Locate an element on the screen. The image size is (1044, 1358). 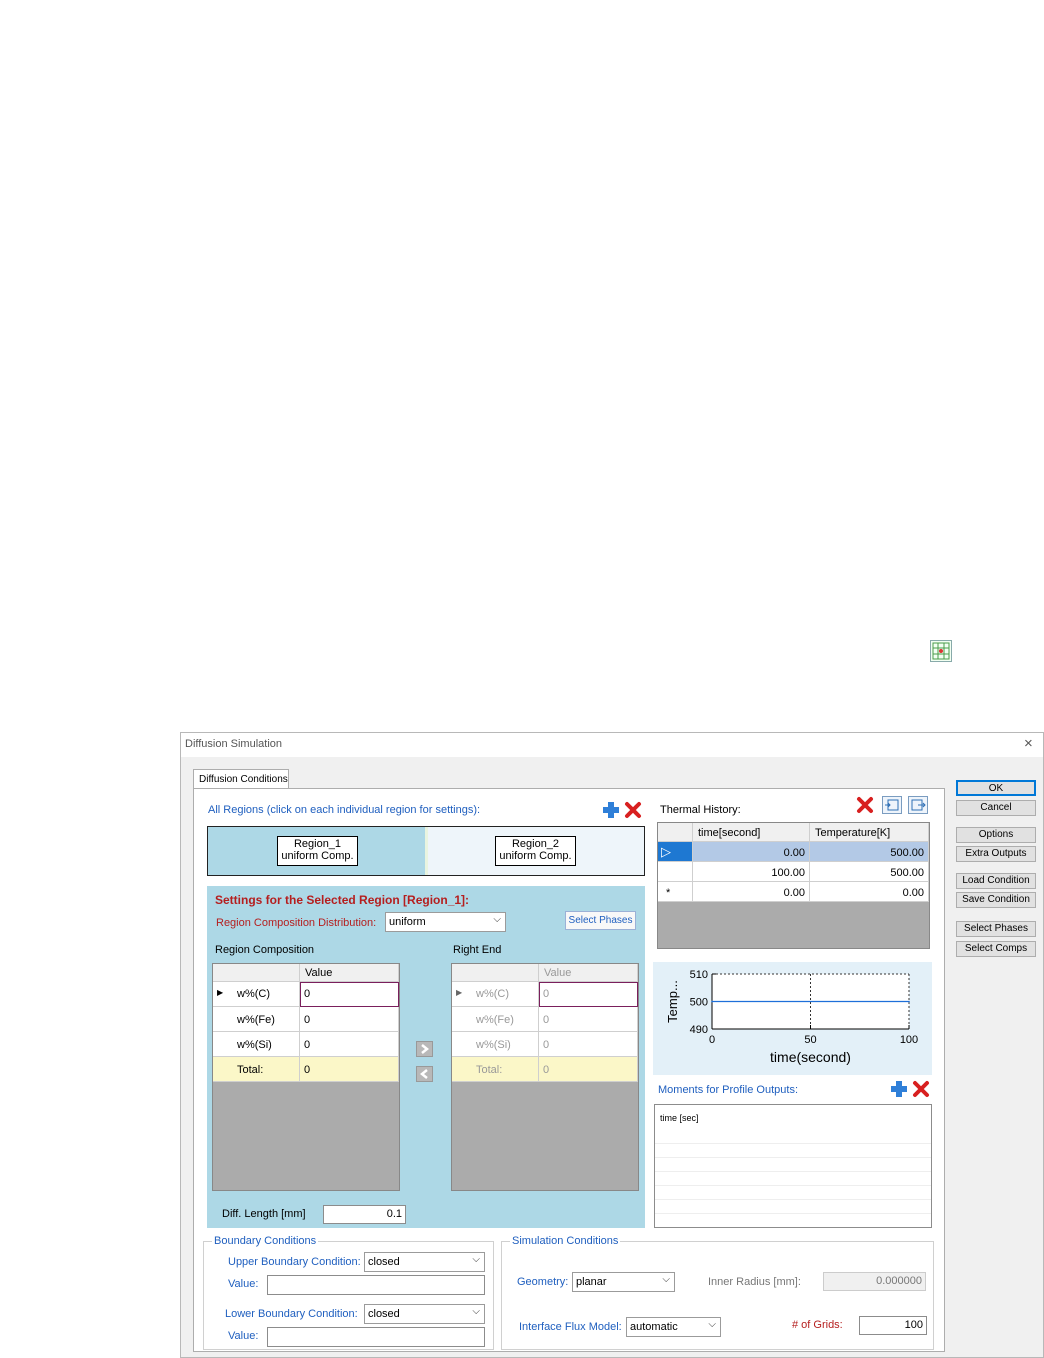
fe-value-cell: 0 is located at coordinates (349, 1019).